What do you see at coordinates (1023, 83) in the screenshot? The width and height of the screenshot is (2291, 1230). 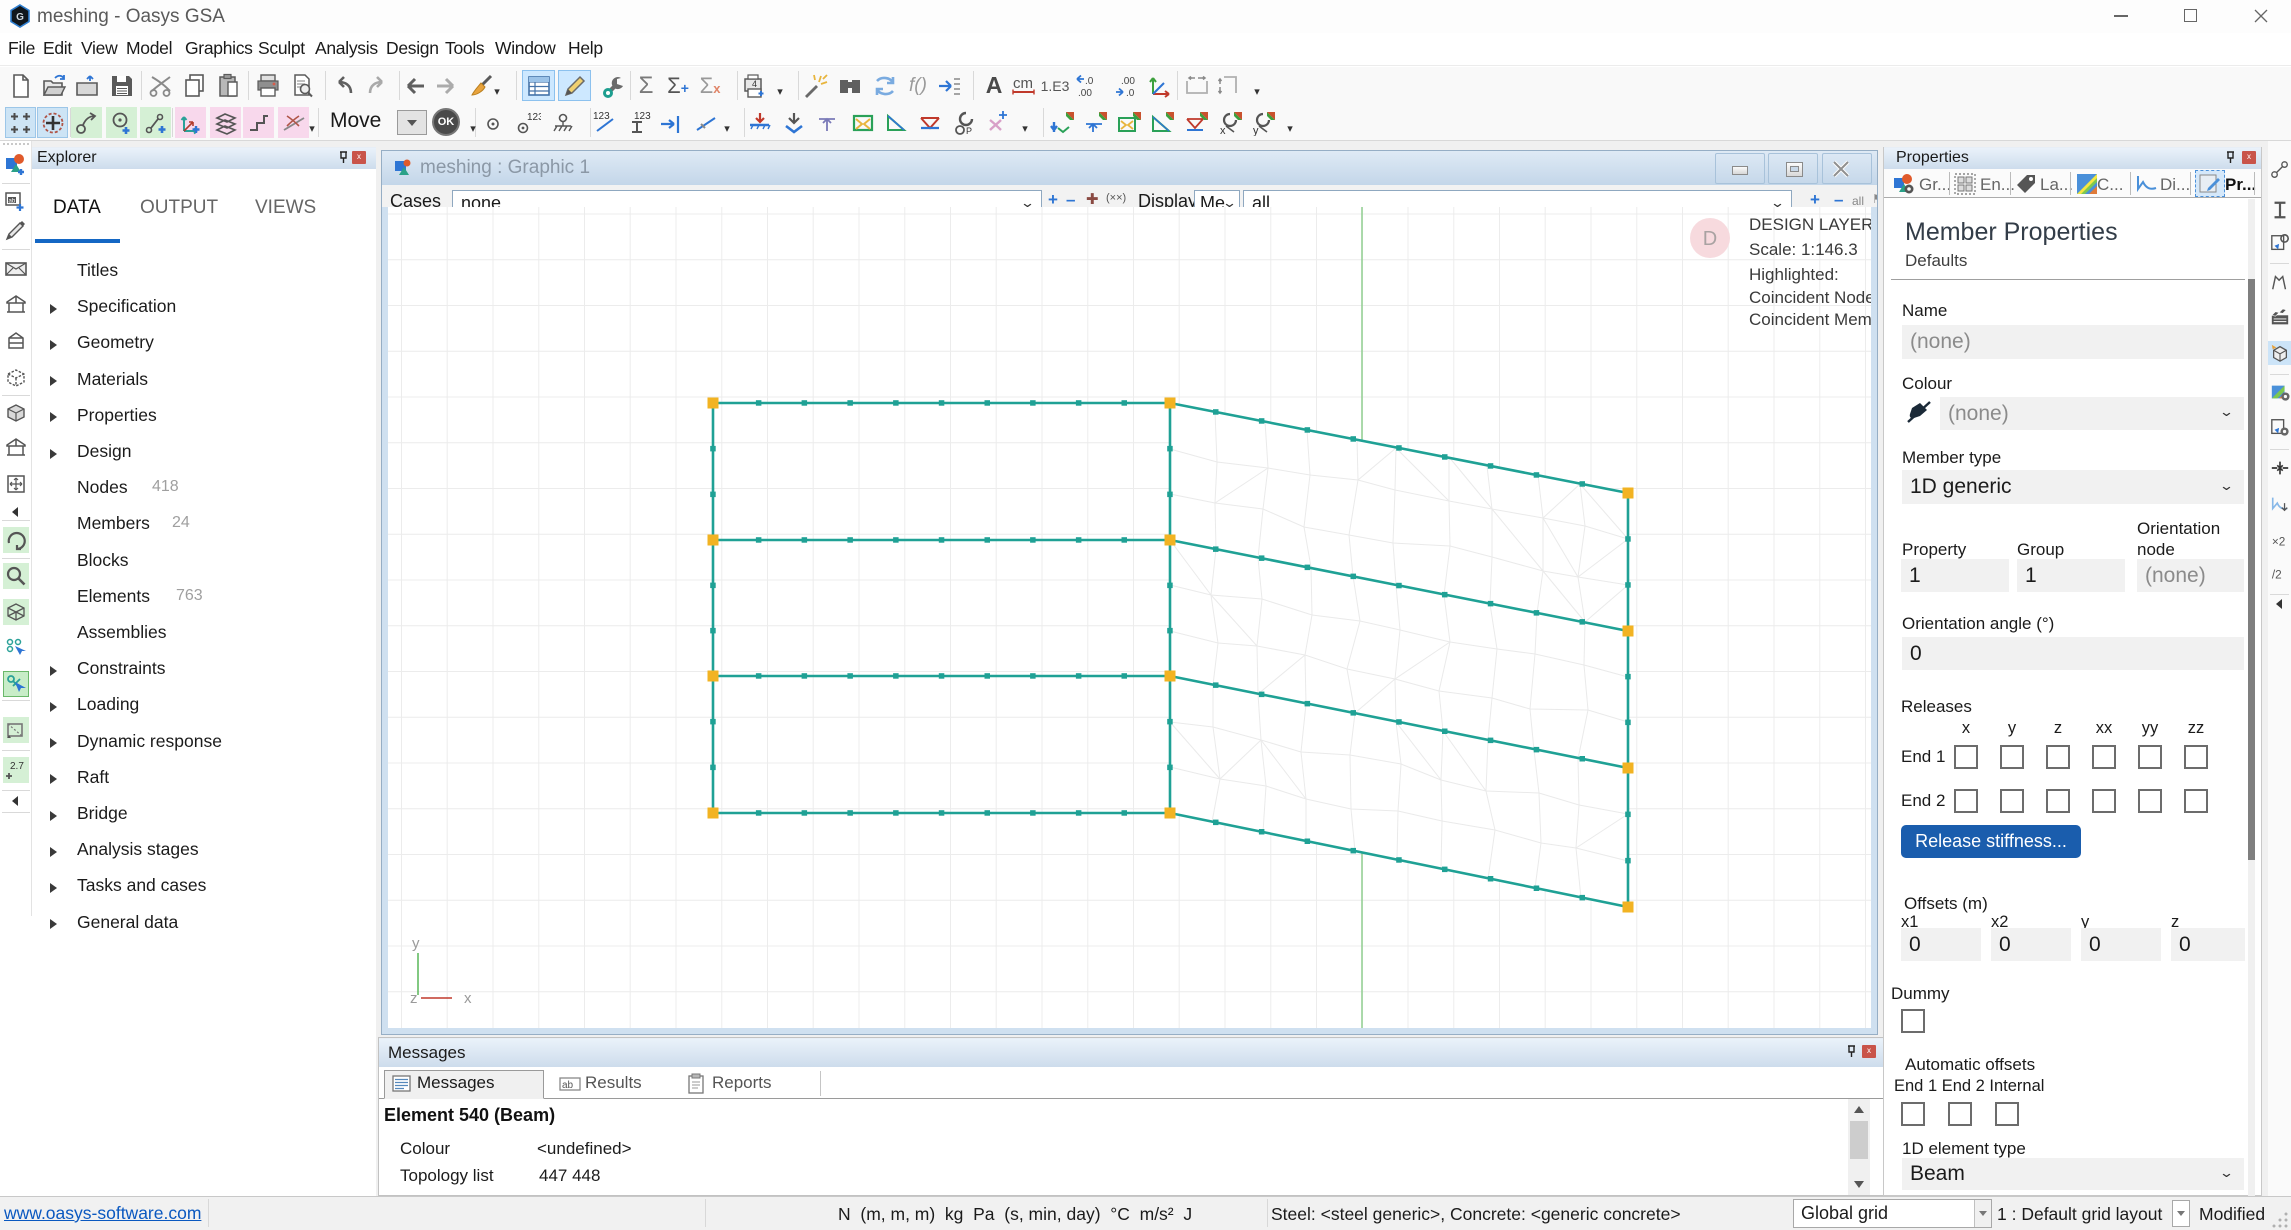 I see `svg-text: cm` at bounding box center [1023, 83].